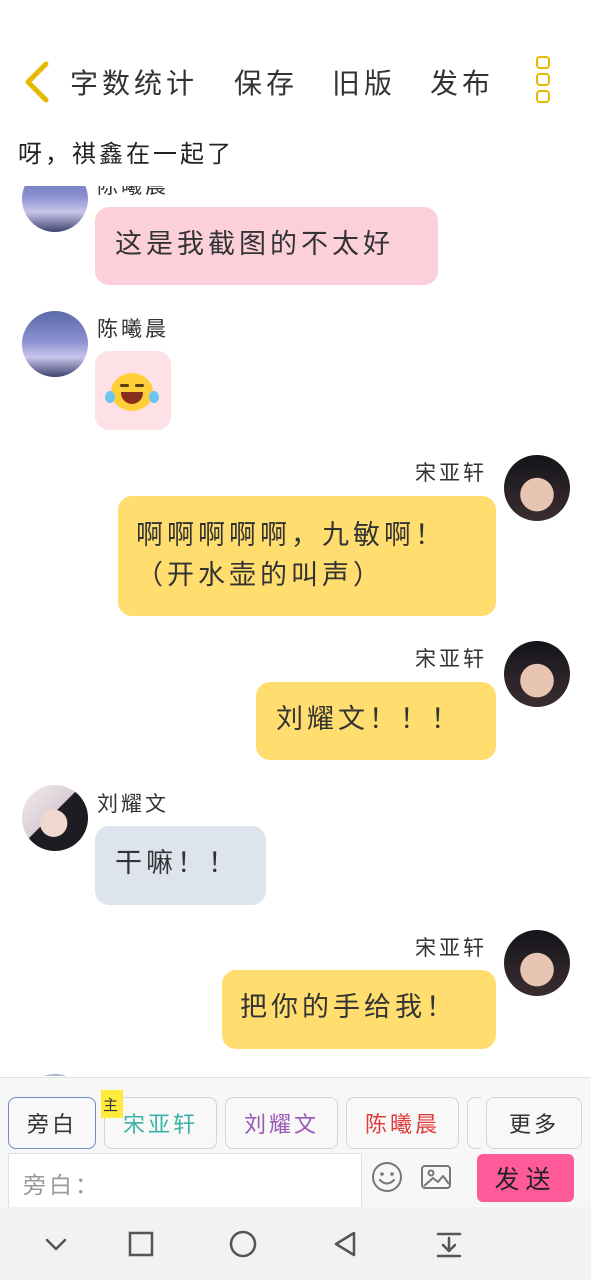 The height and width of the screenshot is (1280, 591). What do you see at coordinates (474, 1123) in the screenshot?
I see `role-button-partial` at bounding box center [474, 1123].